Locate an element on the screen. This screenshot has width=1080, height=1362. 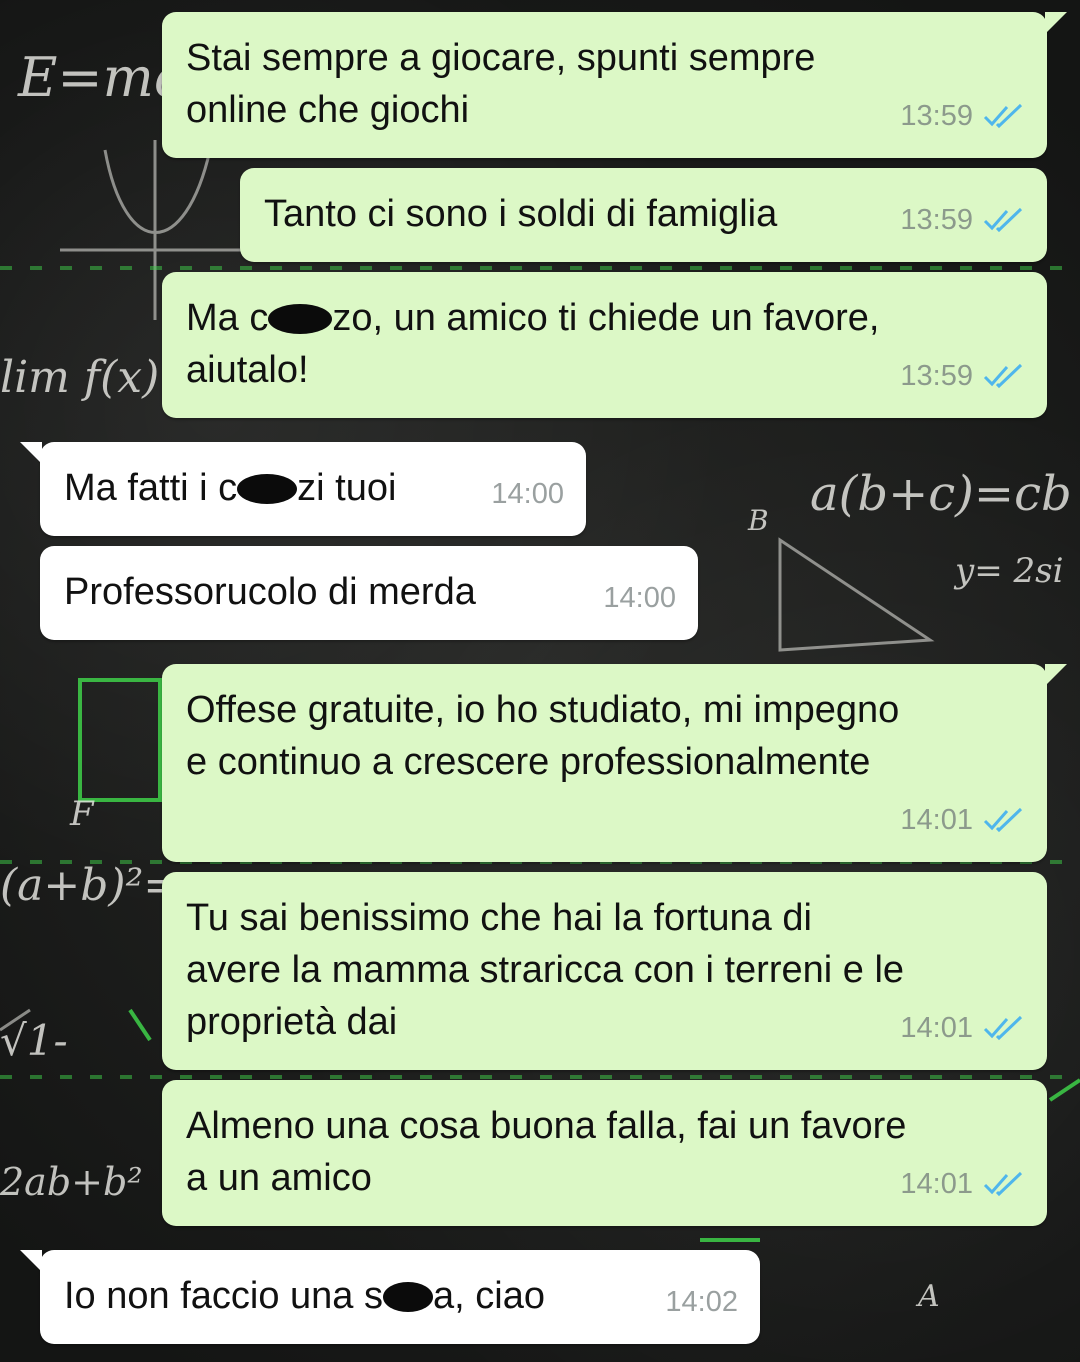
message-text-part: Ma fatti i c is located at coordinates (151, 488).